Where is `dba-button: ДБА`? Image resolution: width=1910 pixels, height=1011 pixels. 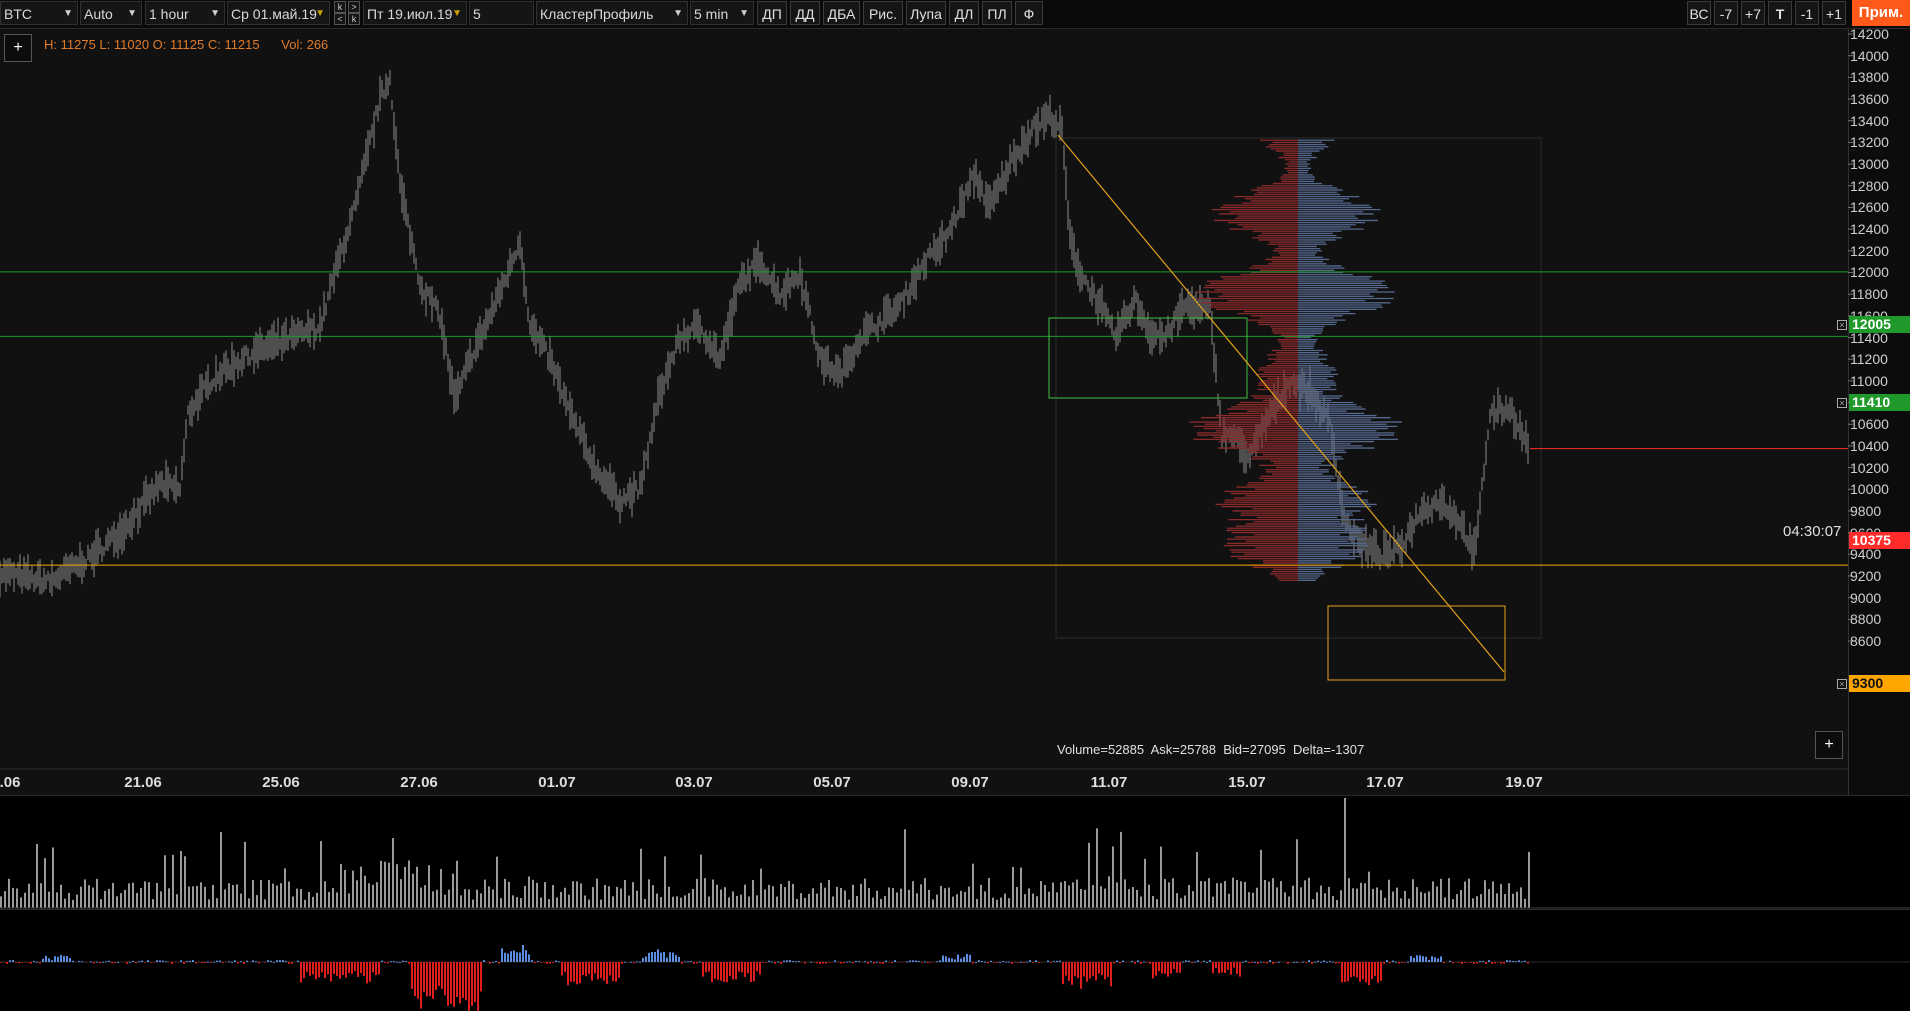
dba-button: ДБА is located at coordinates (841, 13).